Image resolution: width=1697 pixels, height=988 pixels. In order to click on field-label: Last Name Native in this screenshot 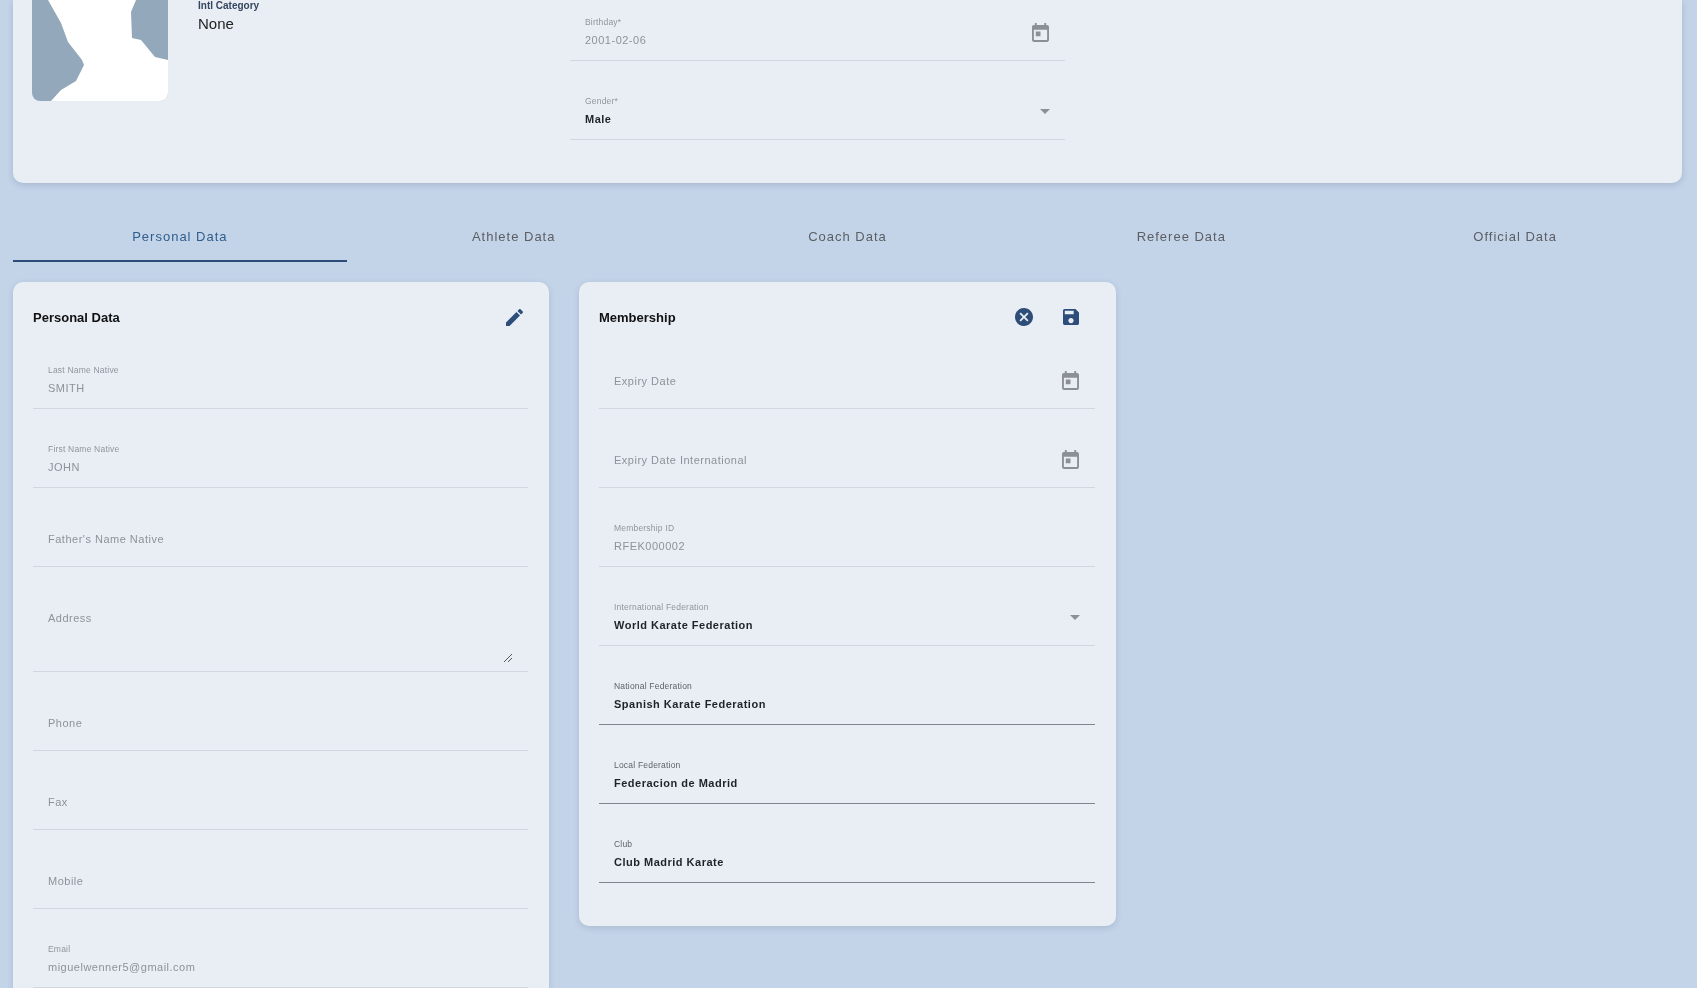, I will do `click(83, 370)`.